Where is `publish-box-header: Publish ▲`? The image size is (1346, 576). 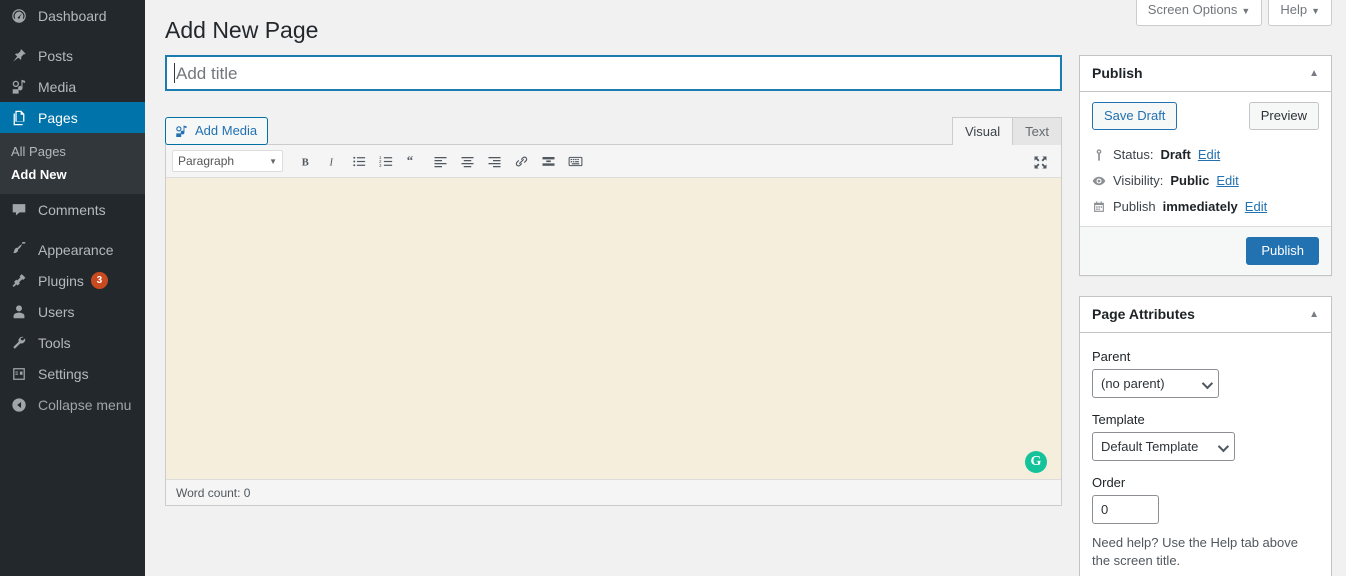 publish-box-header: Publish ▲ is located at coordinates (1205, 74).